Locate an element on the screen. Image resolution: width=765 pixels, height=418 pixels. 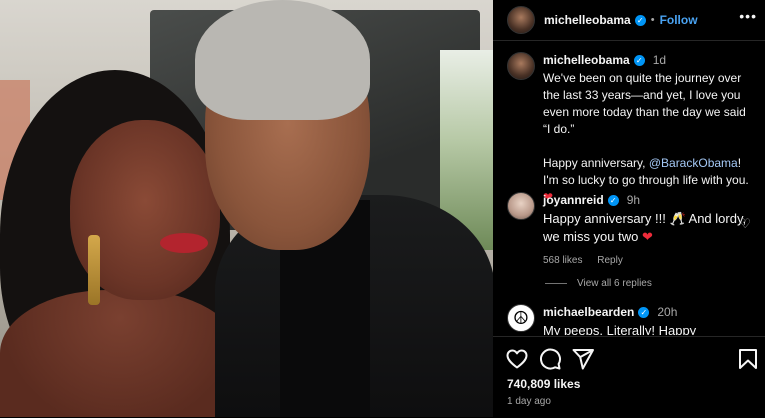
post-timestamp: 1 day ago is located at coordinates (529, 401).